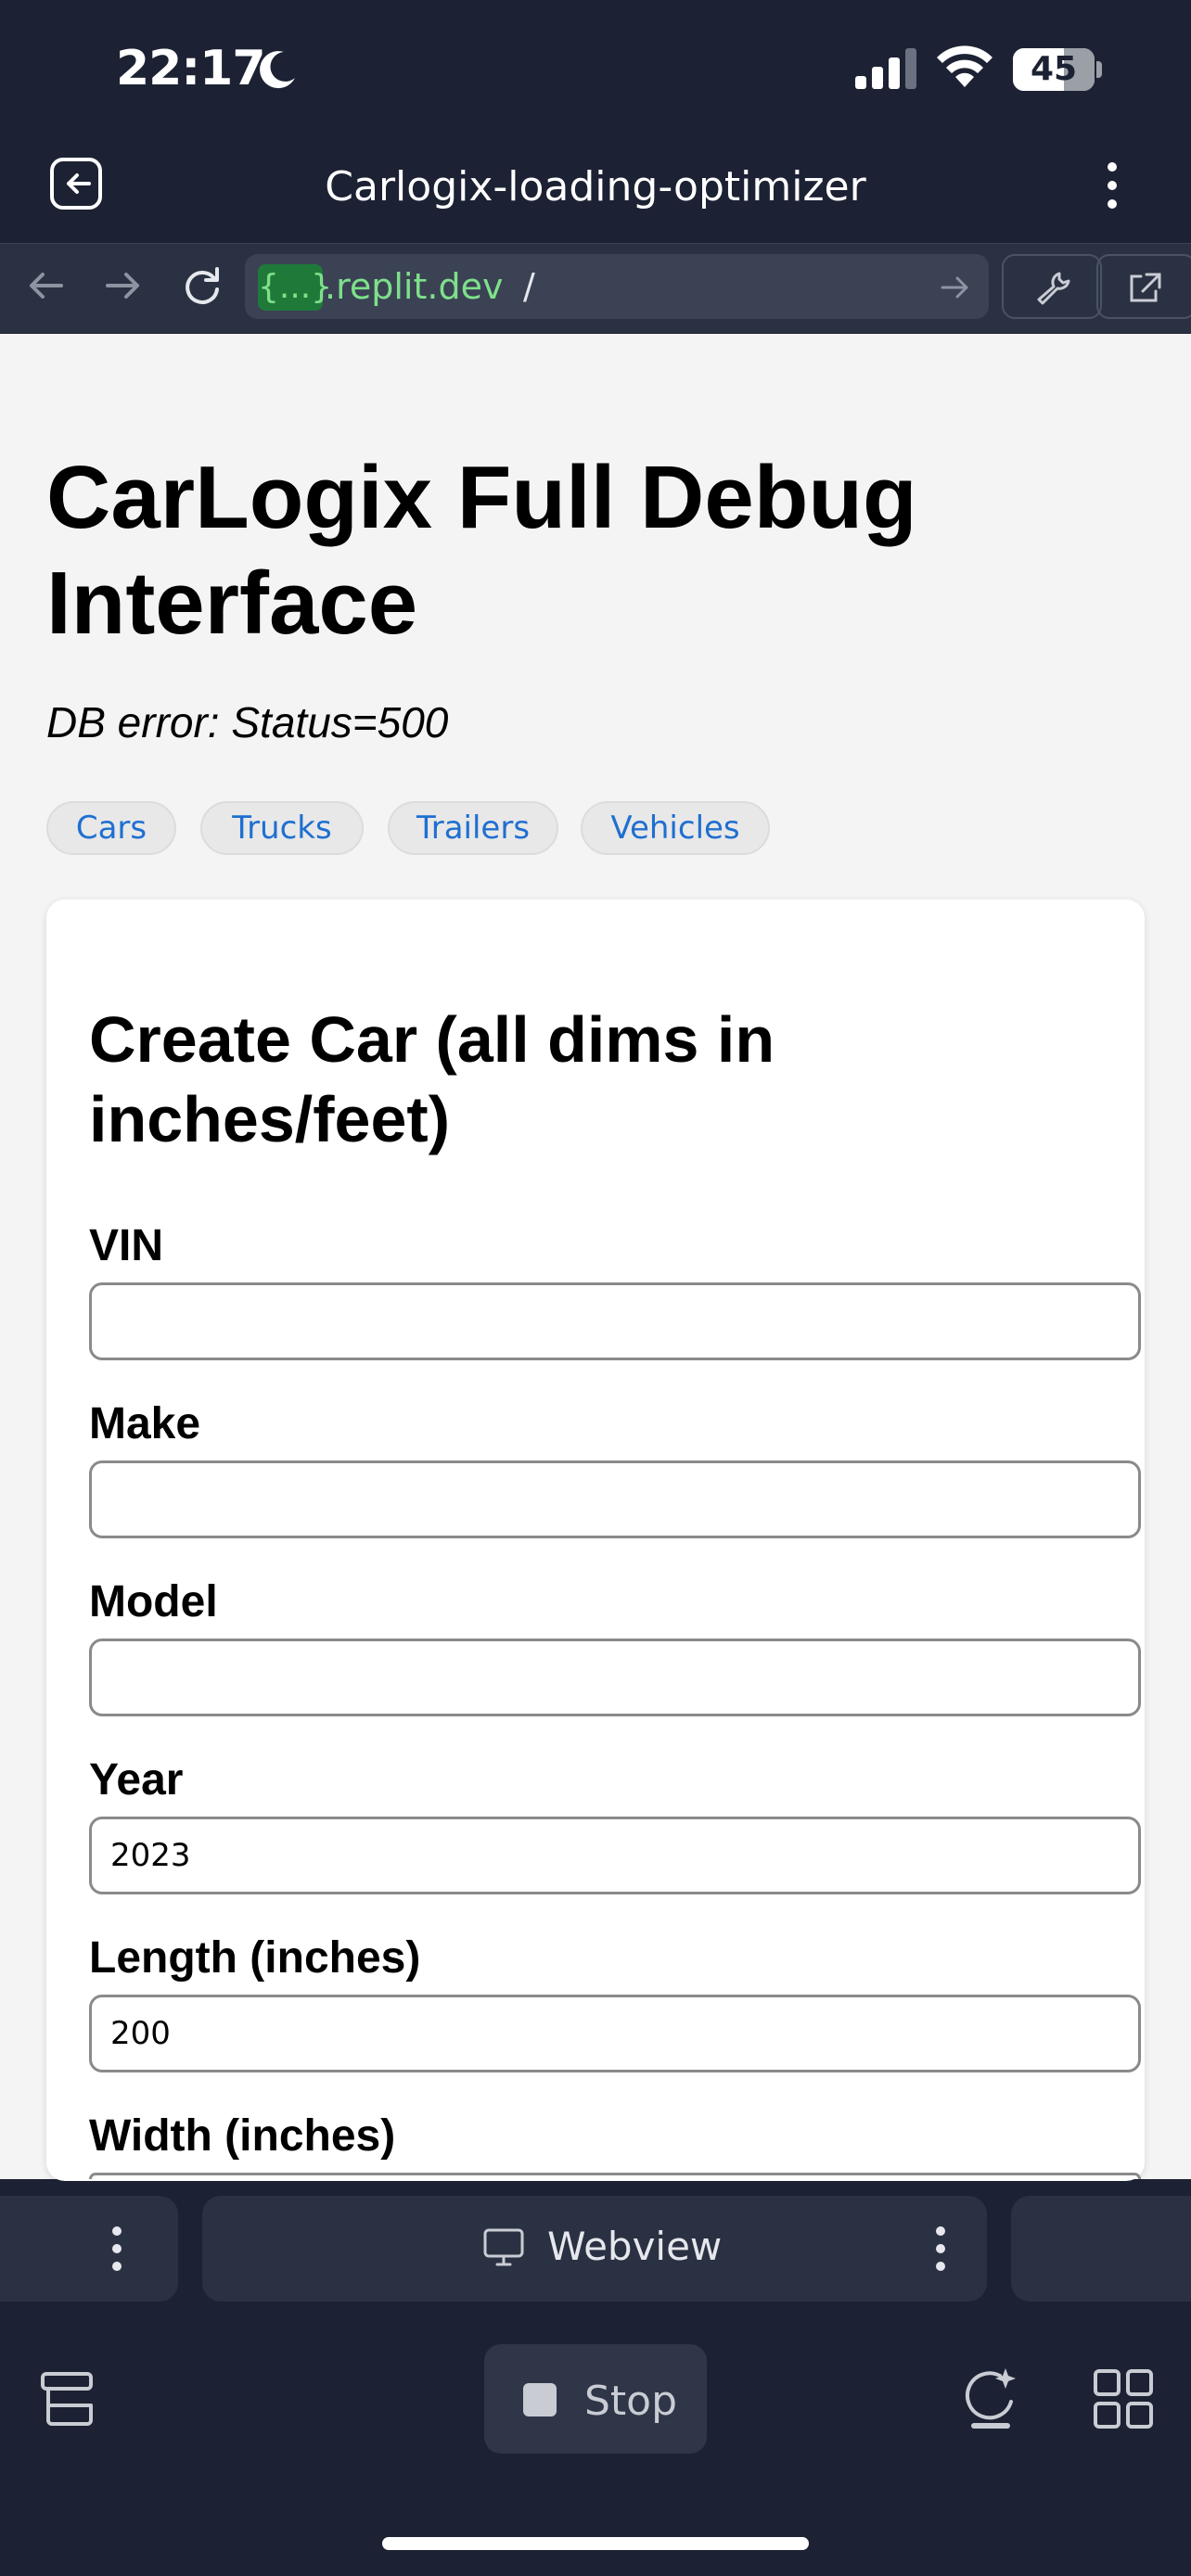  What do you see at coordinates (89, 2249) in the screenshot?
I see `tab-strip-left` at bounding box center [89, 2249].